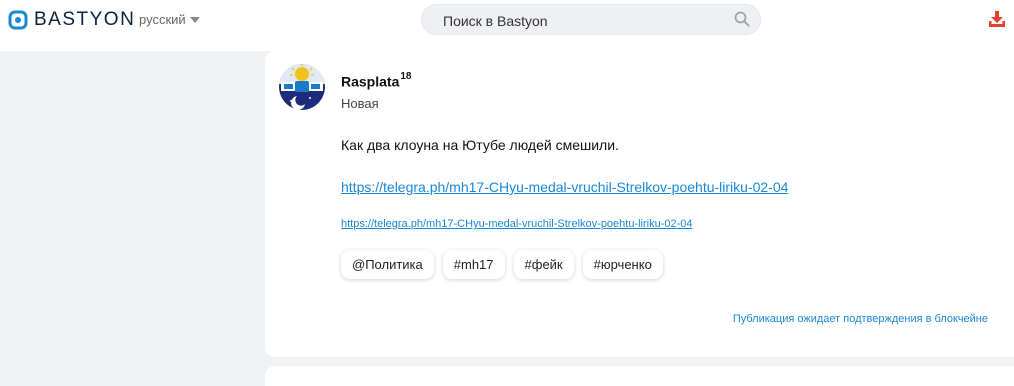 The height and width of the screenshot is (386, 1014). I want to click on tag-politics: @Политика, so click(387, 264).